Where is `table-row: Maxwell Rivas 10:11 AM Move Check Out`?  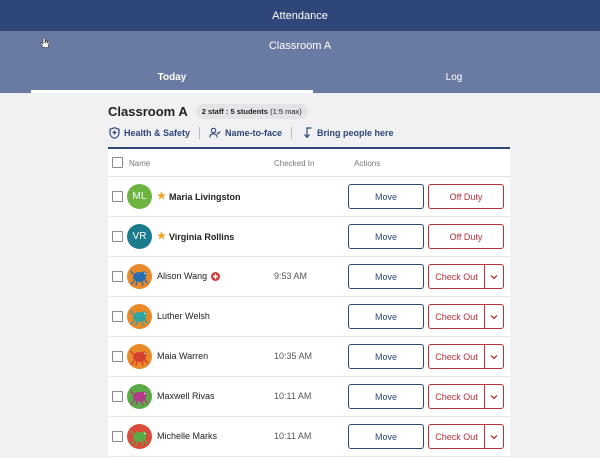 table-row: Maxwell Rivas 10:11 AM Move Check Out is located at coordinates (309, 397).